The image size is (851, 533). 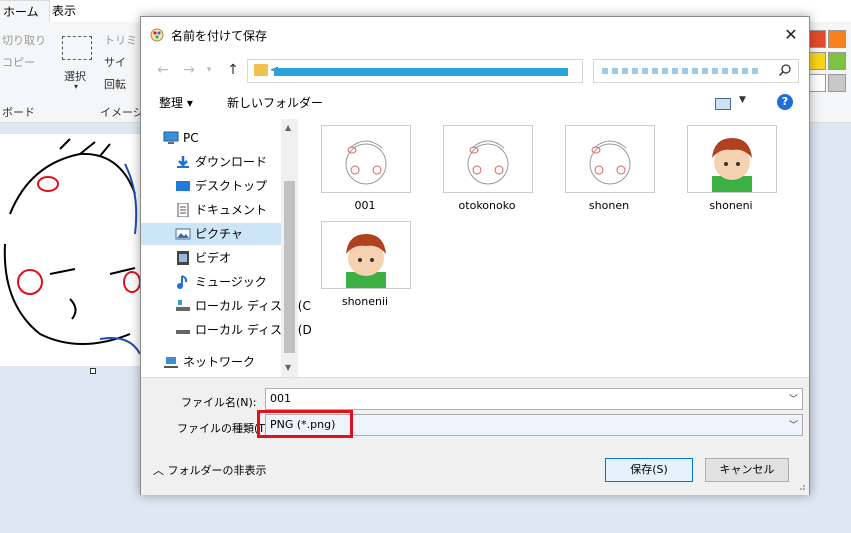 I want to click on nav-item-local-disk-d: ローカル ディスク (D, so click(x=232, y=330).